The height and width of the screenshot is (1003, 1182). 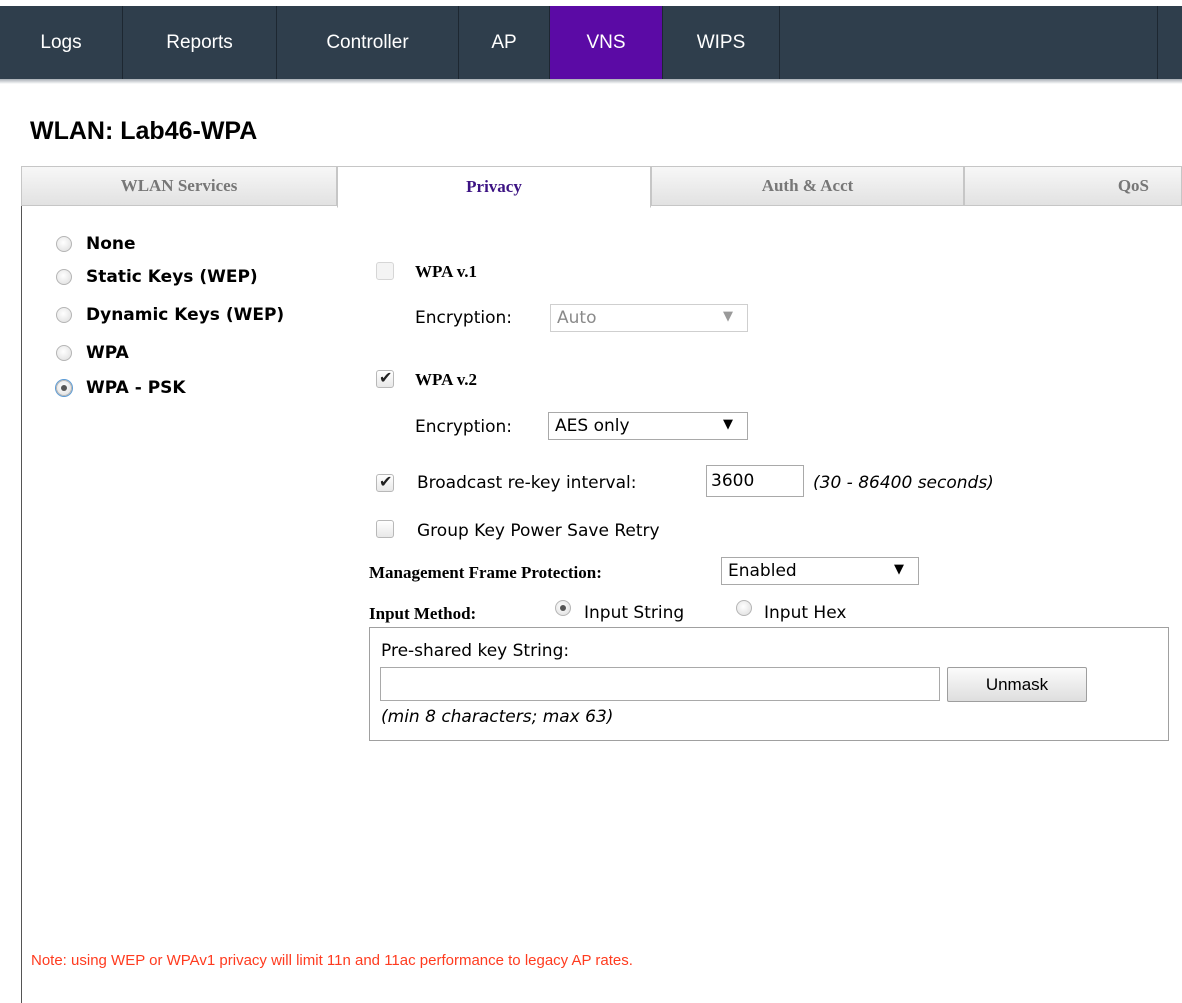 What do you see at coordinates (497, 717) in the screenshot?
I see `psk-hint: (min 8 characters; max 63)` at bounding box center [497, 717].